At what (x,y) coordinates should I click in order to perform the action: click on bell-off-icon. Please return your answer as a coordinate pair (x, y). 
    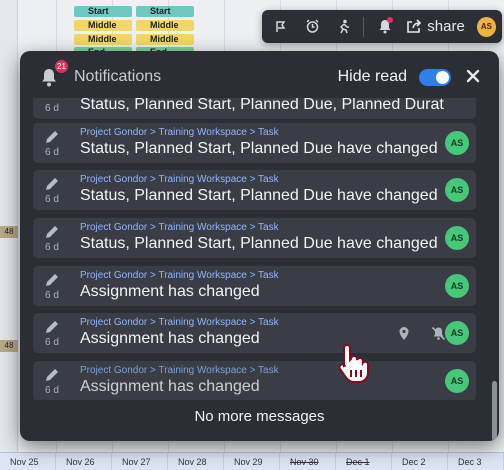
    Looking at the image, I should click on (438, 333).